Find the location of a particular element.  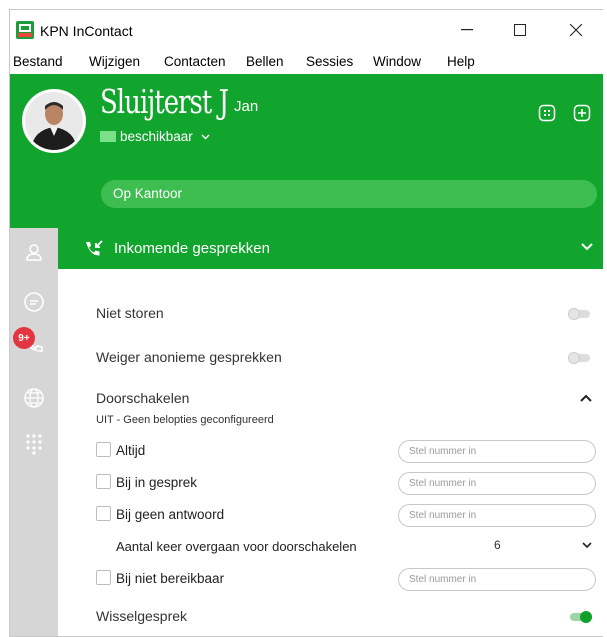

rail-item-web is located at coordinates (34, 398).